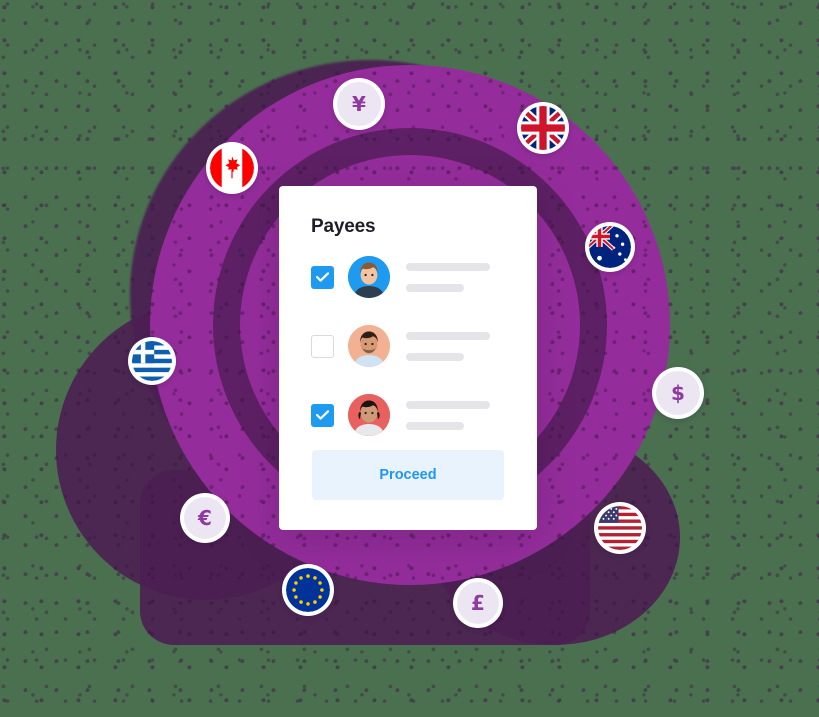  I want to click on badge-greece, so click(152, 361).